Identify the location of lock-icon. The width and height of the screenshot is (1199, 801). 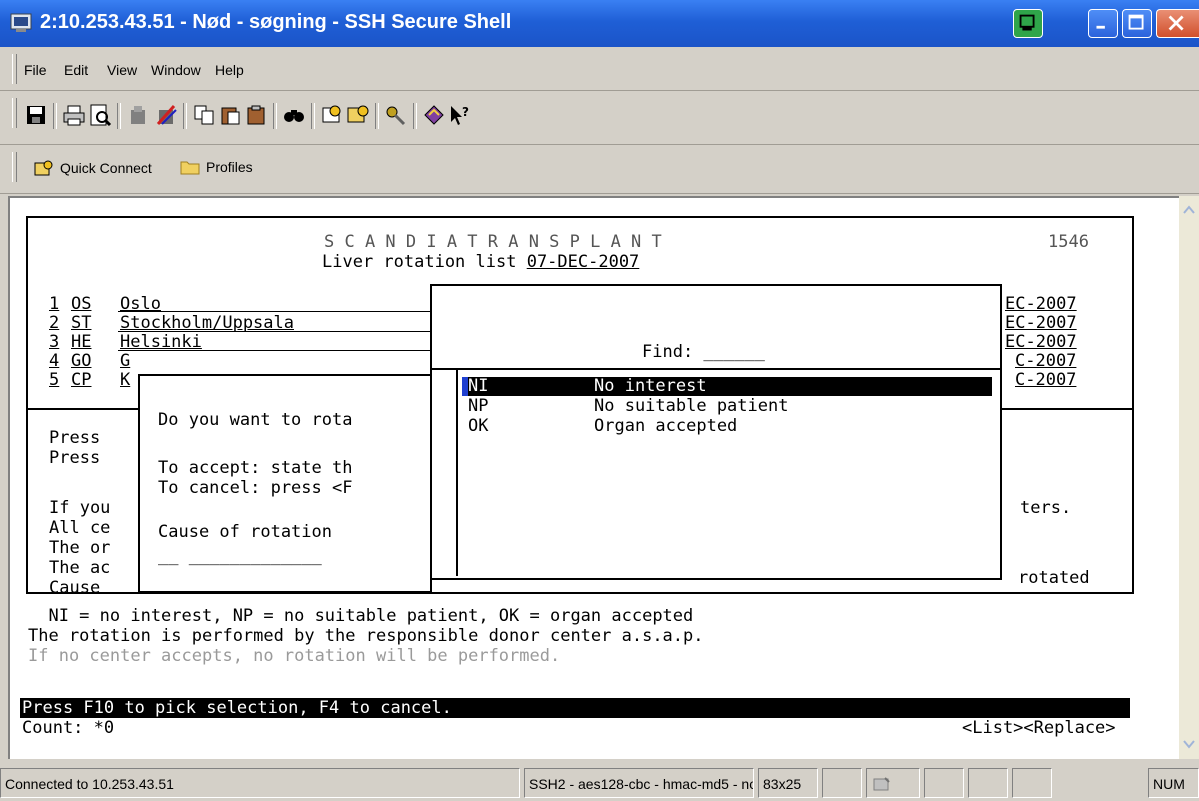
(881, 784).